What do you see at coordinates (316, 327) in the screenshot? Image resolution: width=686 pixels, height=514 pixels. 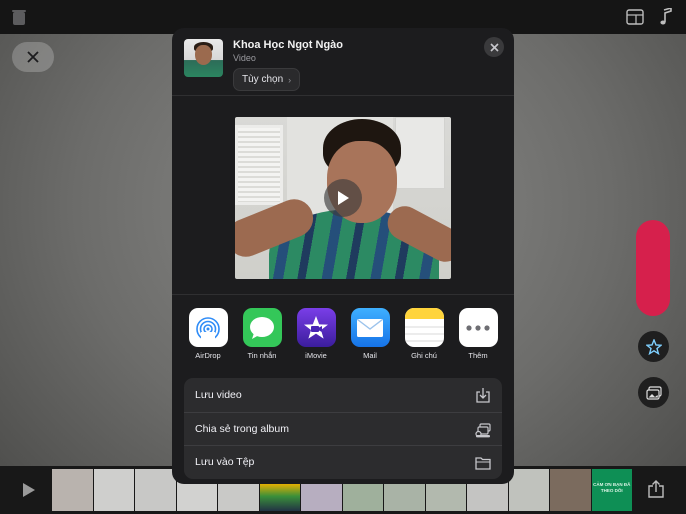 I see `imovie-icon` at bounding box center [316, 327].